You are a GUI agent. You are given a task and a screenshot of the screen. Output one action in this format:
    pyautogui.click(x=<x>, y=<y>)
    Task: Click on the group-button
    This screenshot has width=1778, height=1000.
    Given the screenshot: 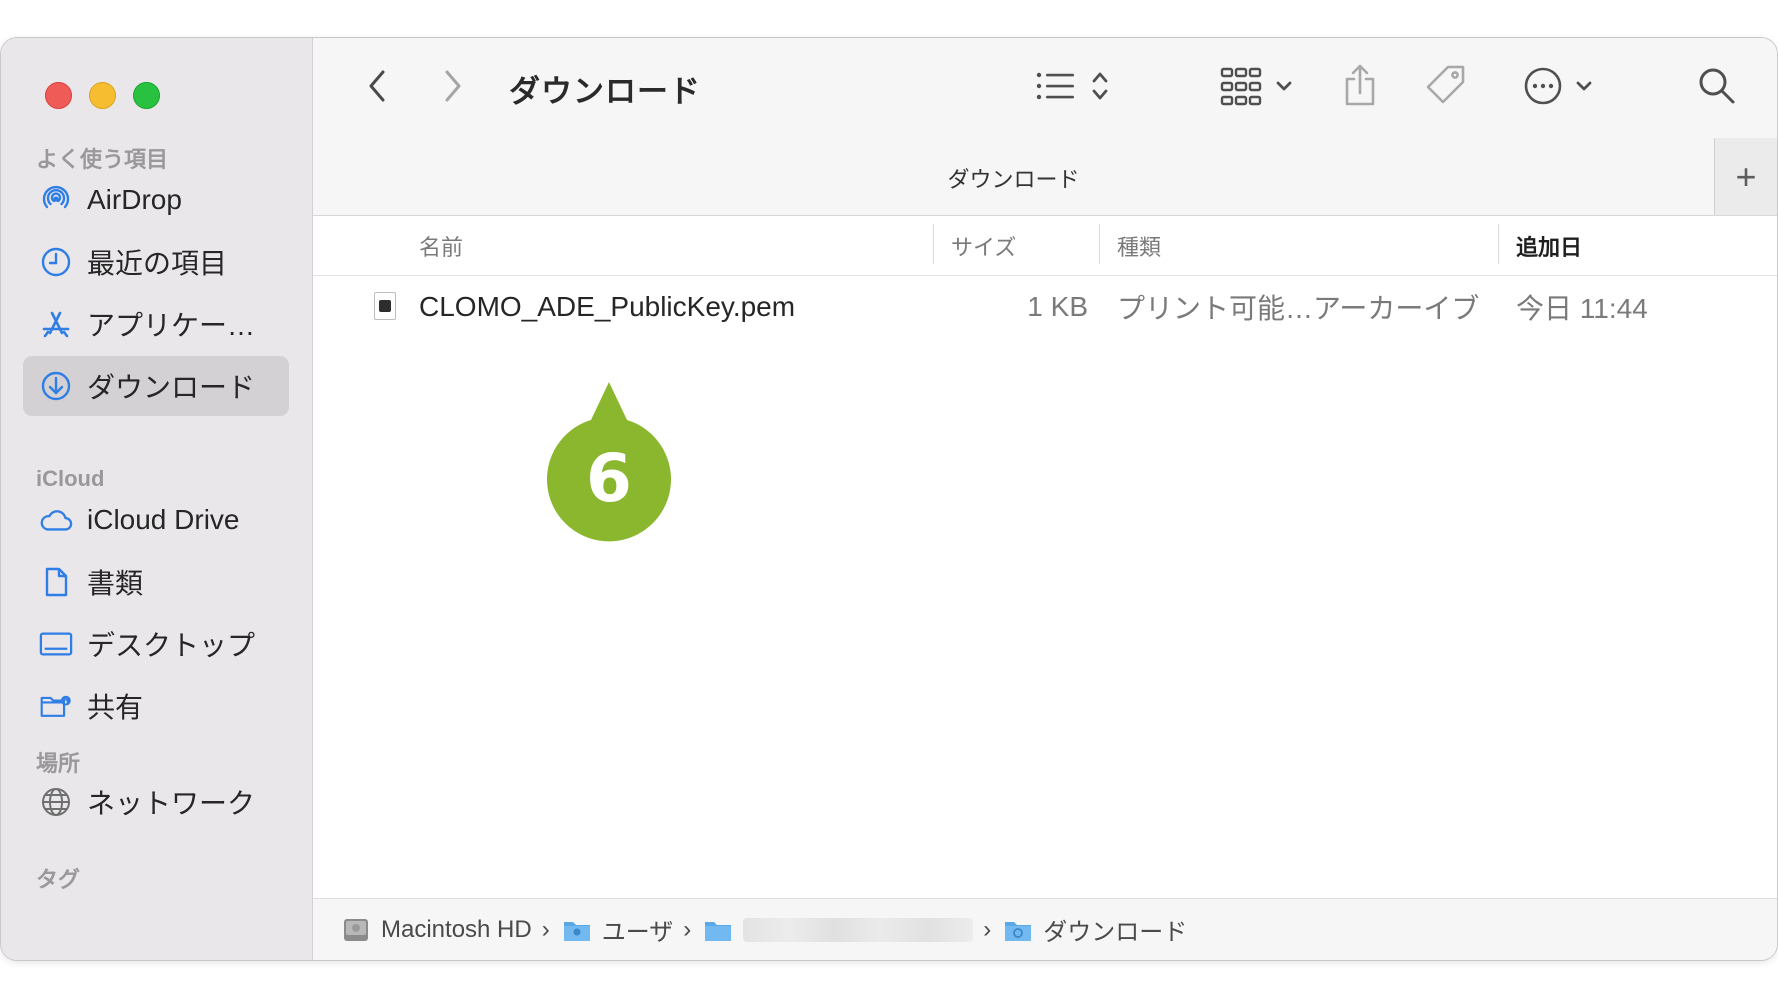 What is the action you would take?
    pyautogui.click(x=1256, y=88)
    